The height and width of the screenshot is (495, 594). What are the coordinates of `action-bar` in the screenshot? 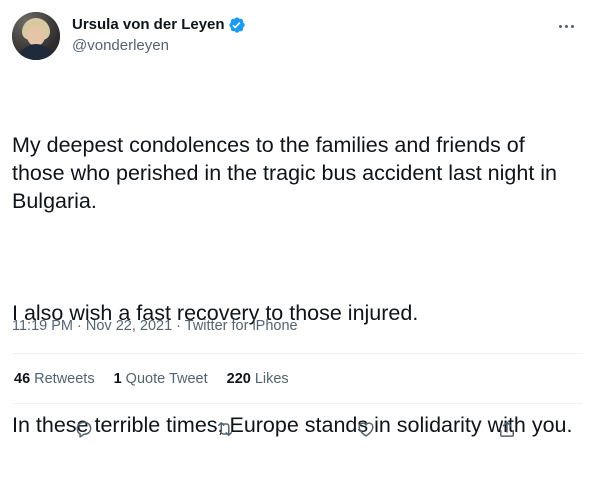 It's located at (297, 429).